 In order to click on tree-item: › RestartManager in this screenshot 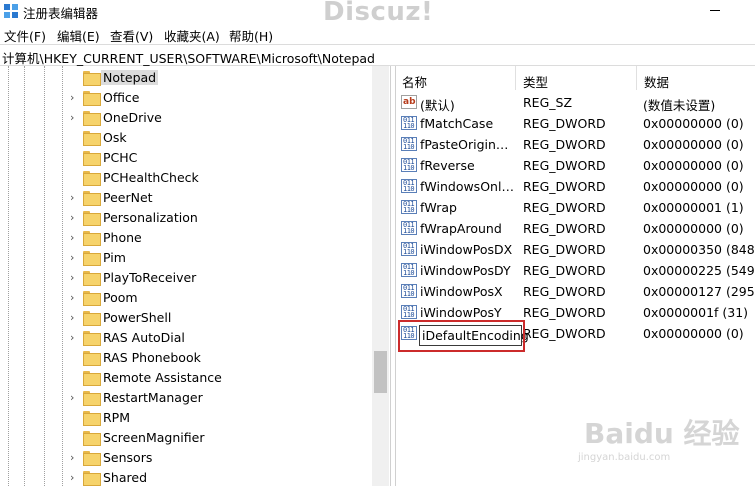, I will do `click(220, 398)`.